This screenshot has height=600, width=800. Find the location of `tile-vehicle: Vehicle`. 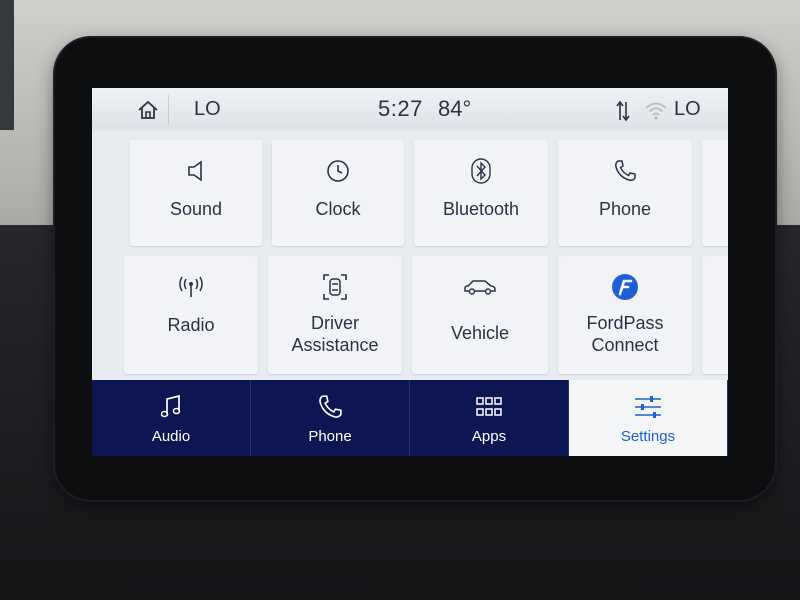

tile-vehicle: Vehicle is located at coordinates (480, 315).